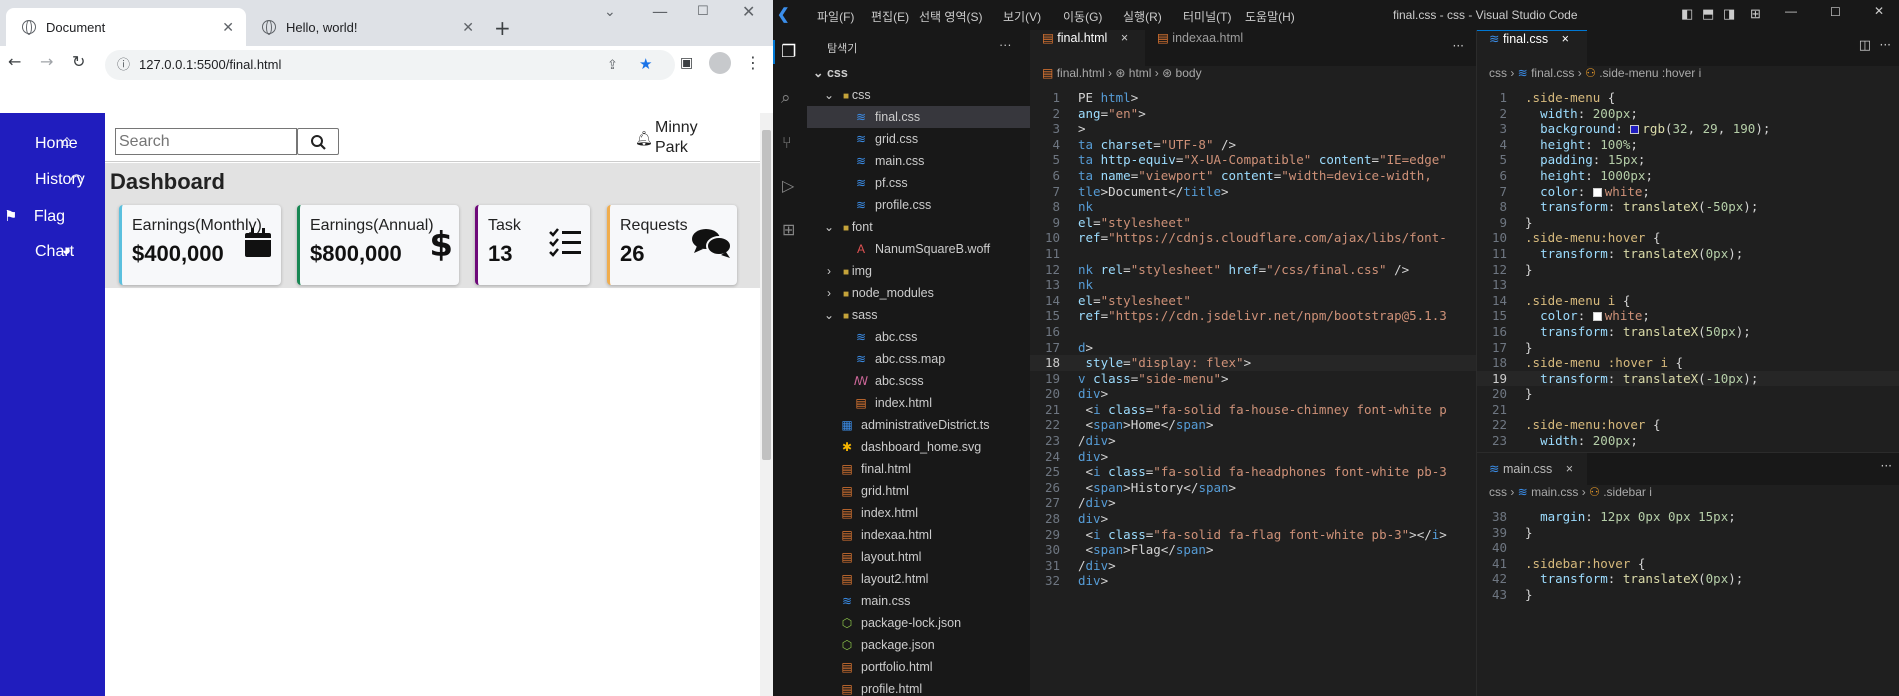  I want to click on breadcrumb-item: html, so click(1140, 73).